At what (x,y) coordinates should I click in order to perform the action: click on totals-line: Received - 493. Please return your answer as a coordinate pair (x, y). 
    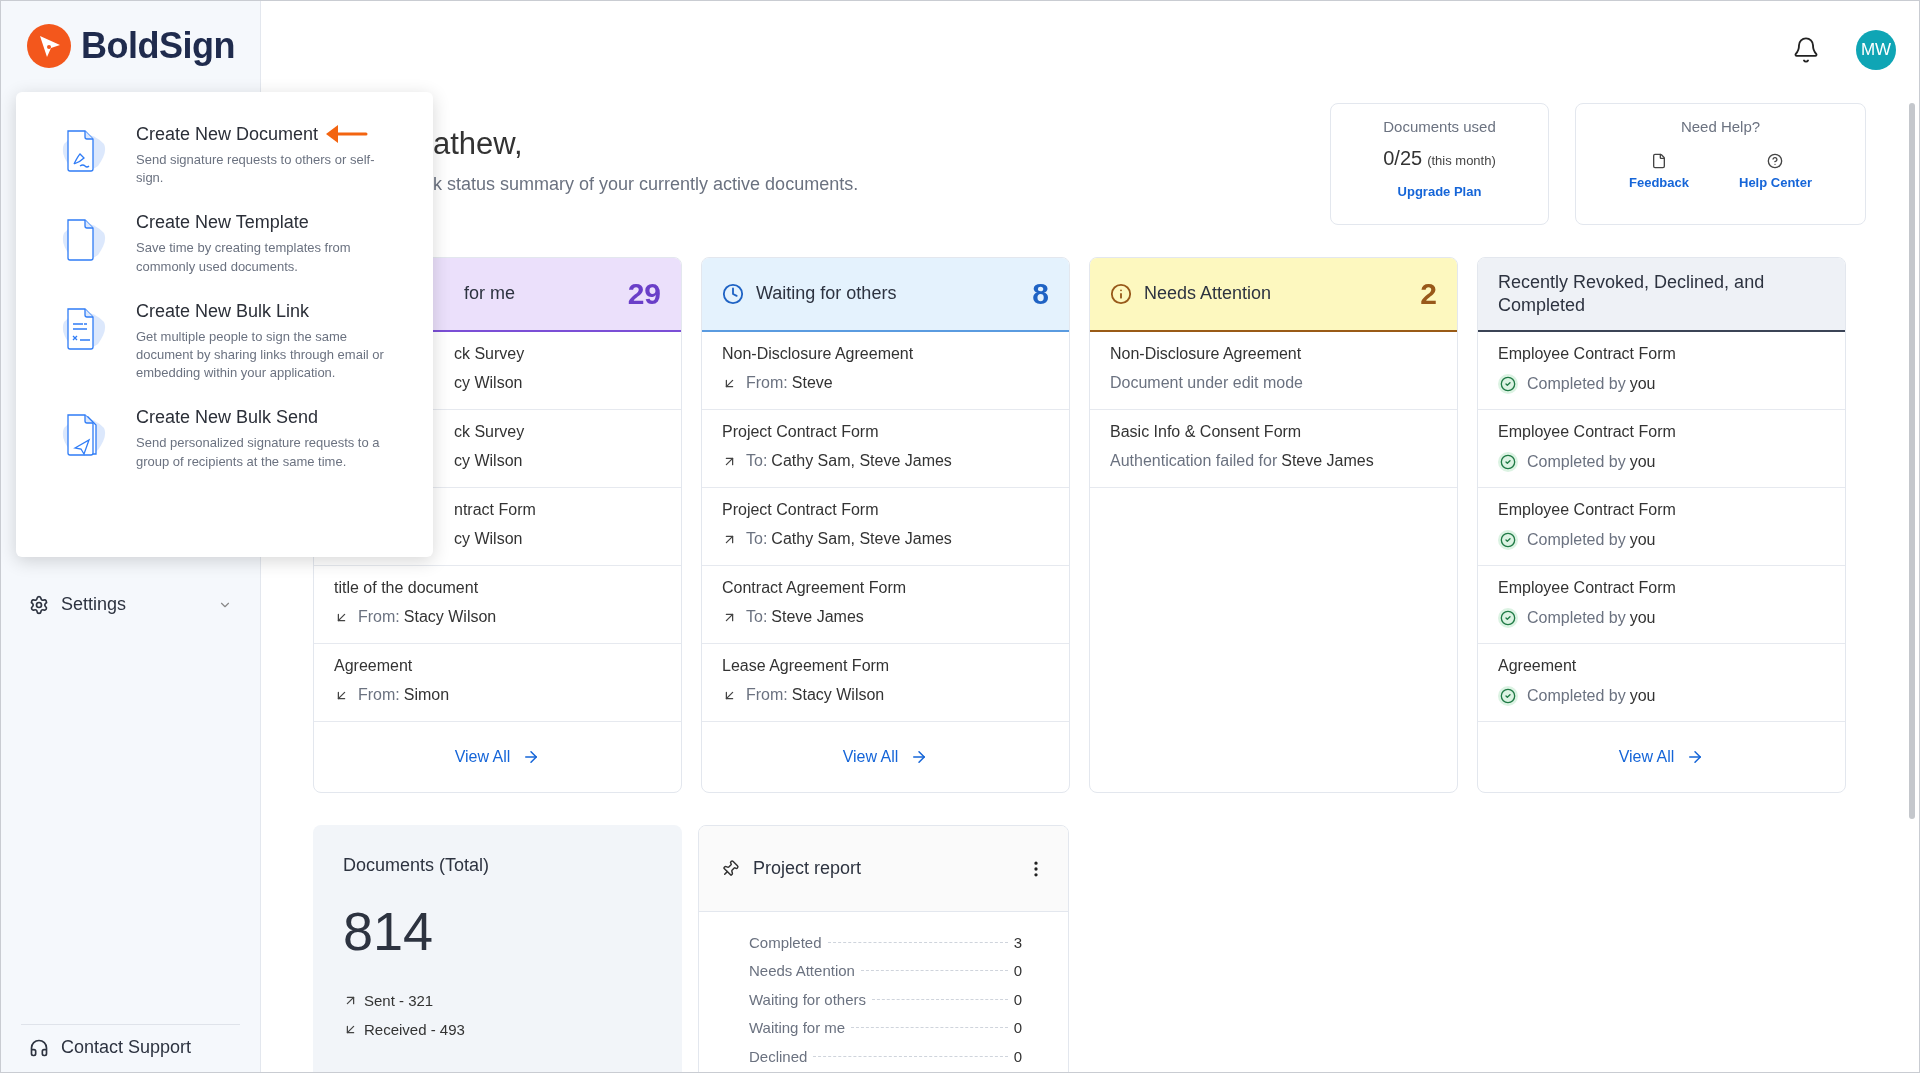
    Looking at the image, I should click on (414, 1029).